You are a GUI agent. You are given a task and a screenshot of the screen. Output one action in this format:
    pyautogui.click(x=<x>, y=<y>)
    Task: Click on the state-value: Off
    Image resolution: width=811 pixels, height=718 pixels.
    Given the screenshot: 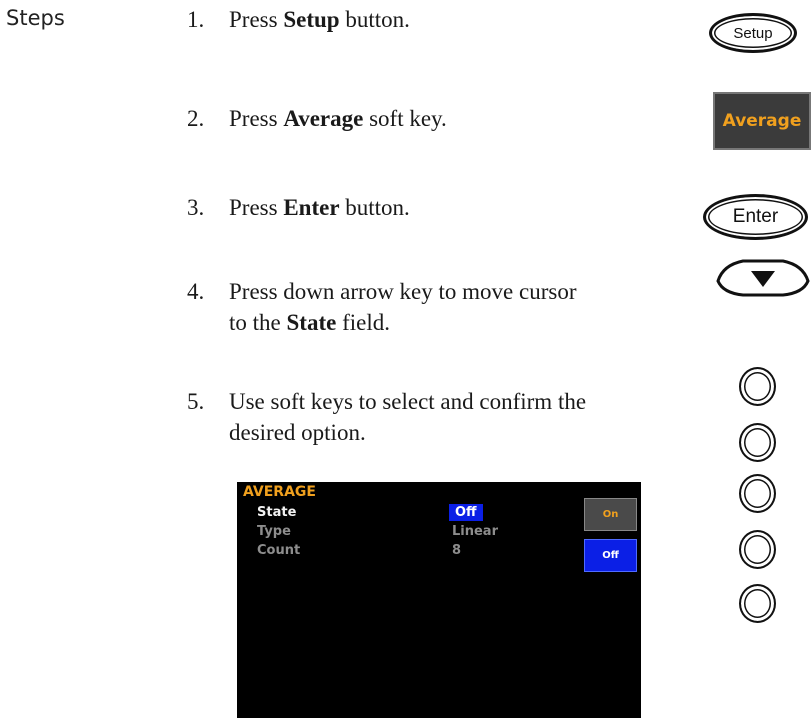 What is the action you would take?
    pyautogui.click(x=466, y=512)
    